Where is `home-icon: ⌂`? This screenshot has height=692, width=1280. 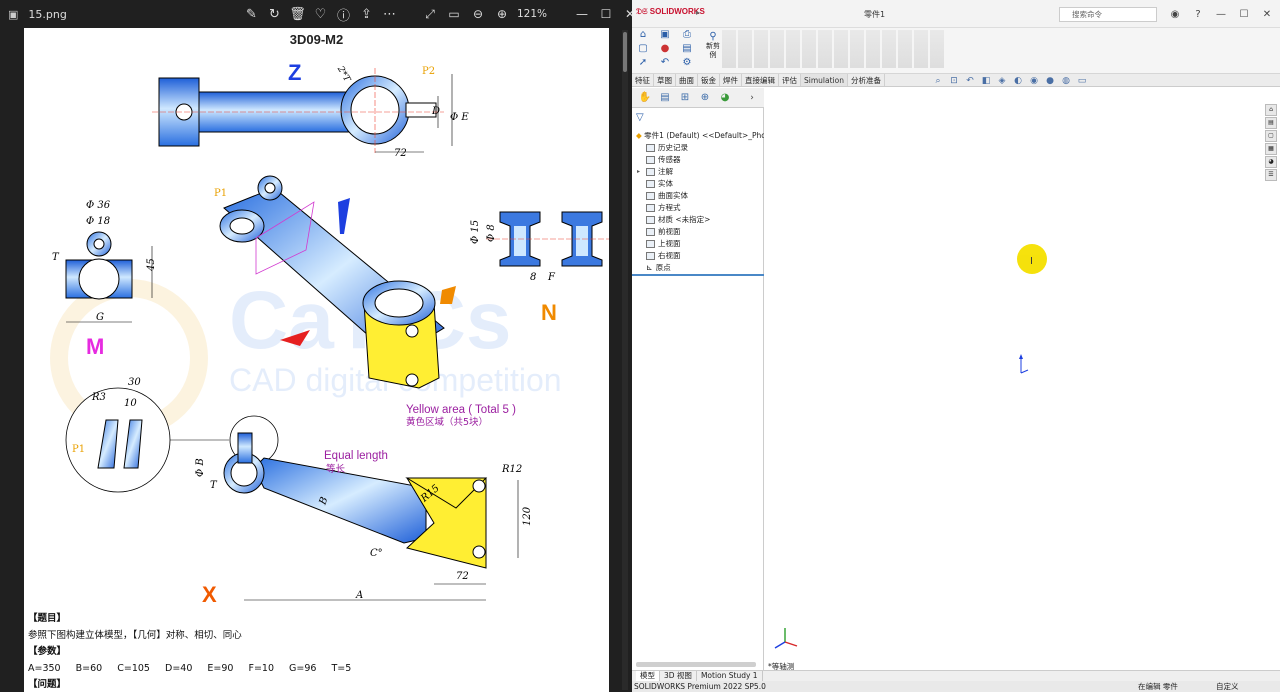 home-icon: ⌂ is located at coordinates (643, 34).